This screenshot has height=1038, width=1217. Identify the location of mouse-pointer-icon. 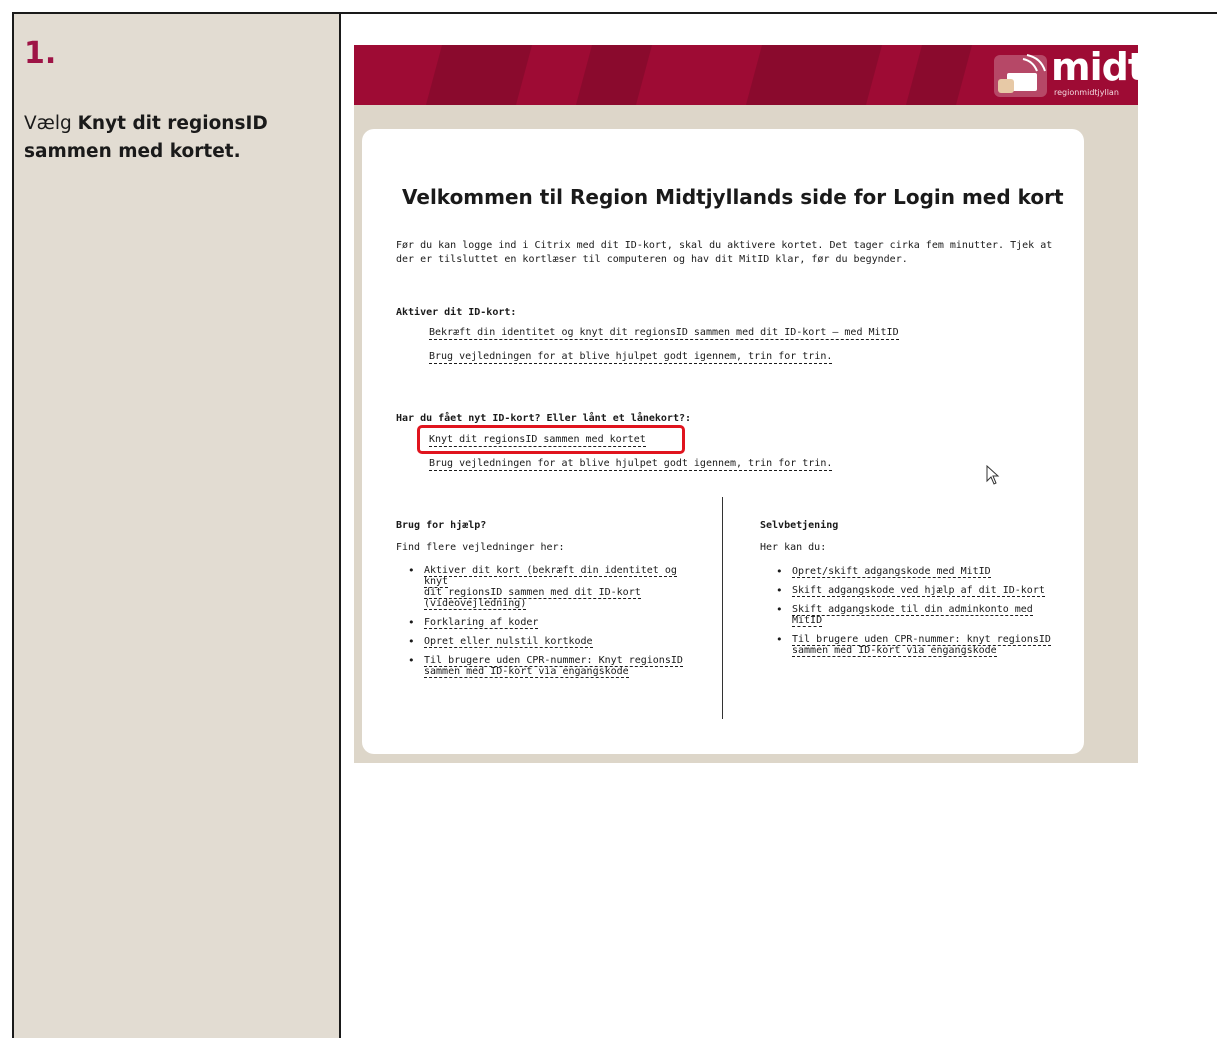
(993, 475).